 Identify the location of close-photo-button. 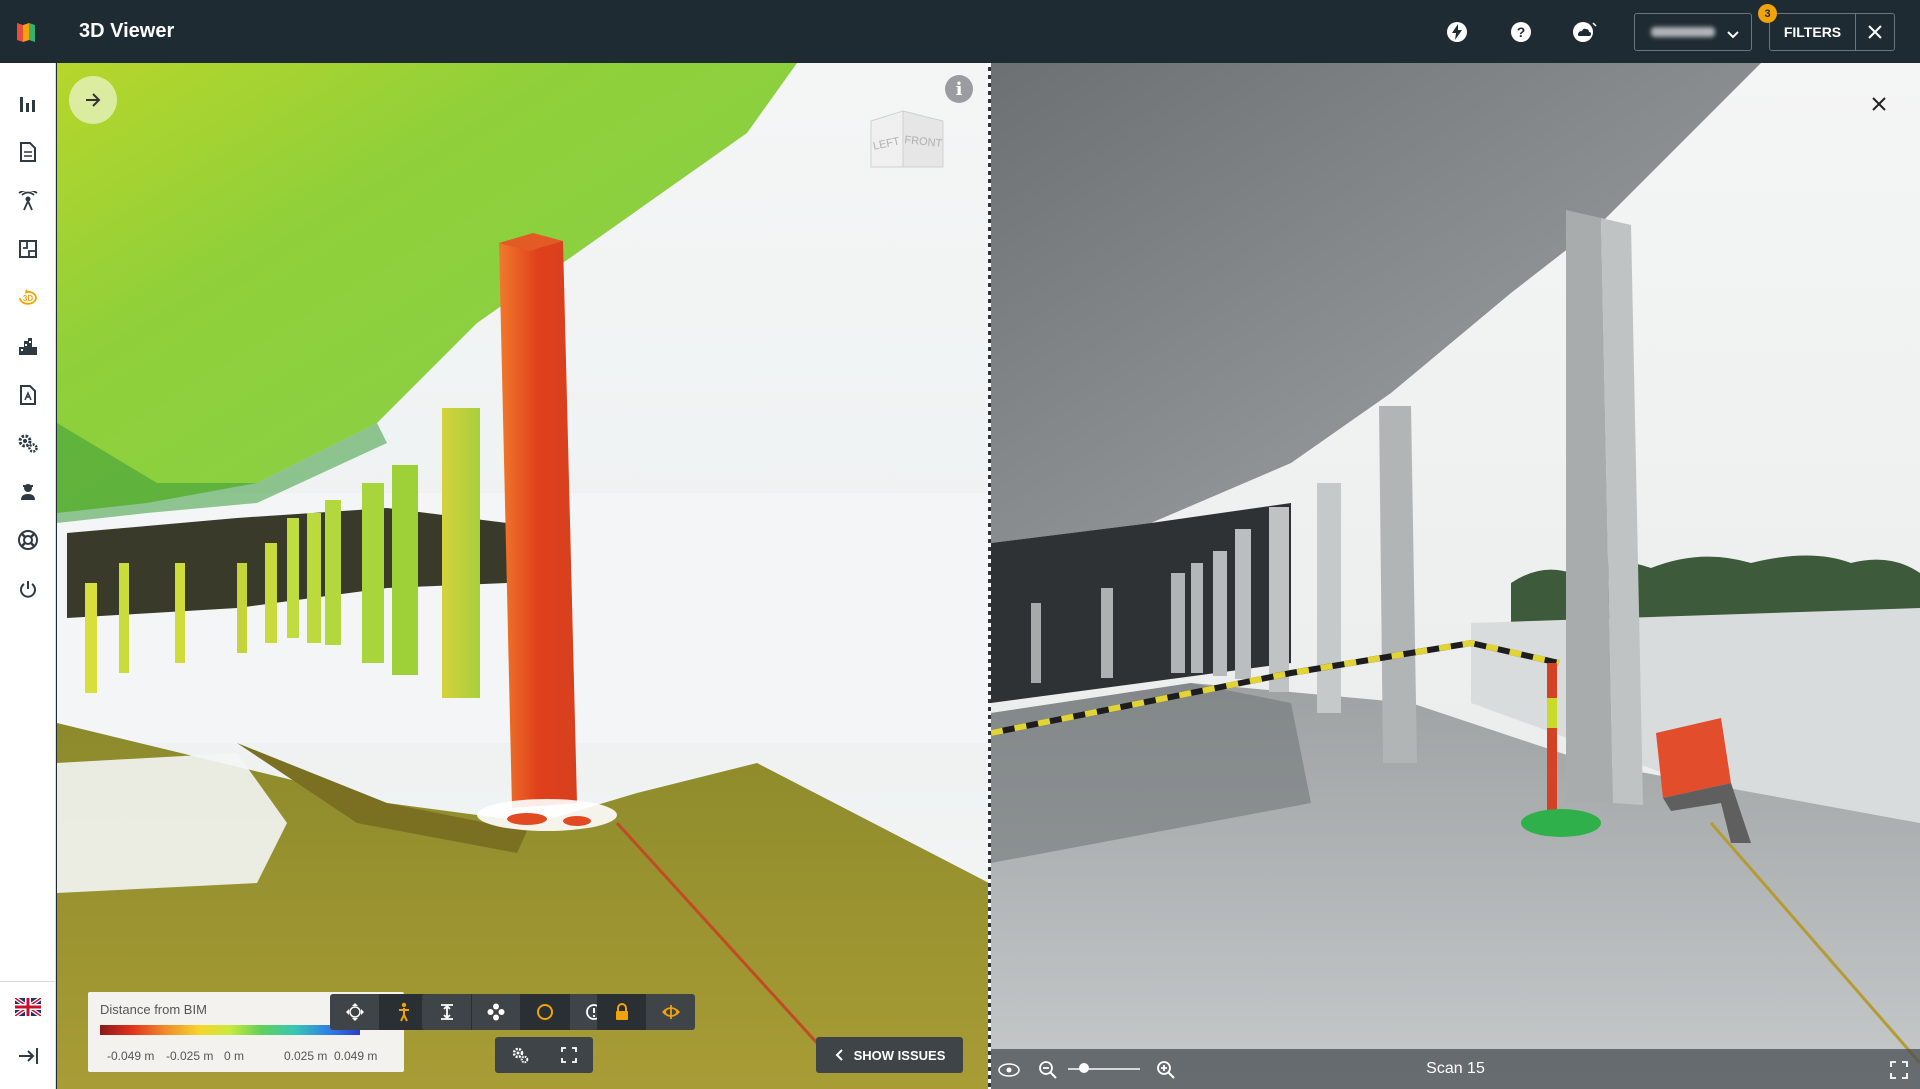
(1879, 104).